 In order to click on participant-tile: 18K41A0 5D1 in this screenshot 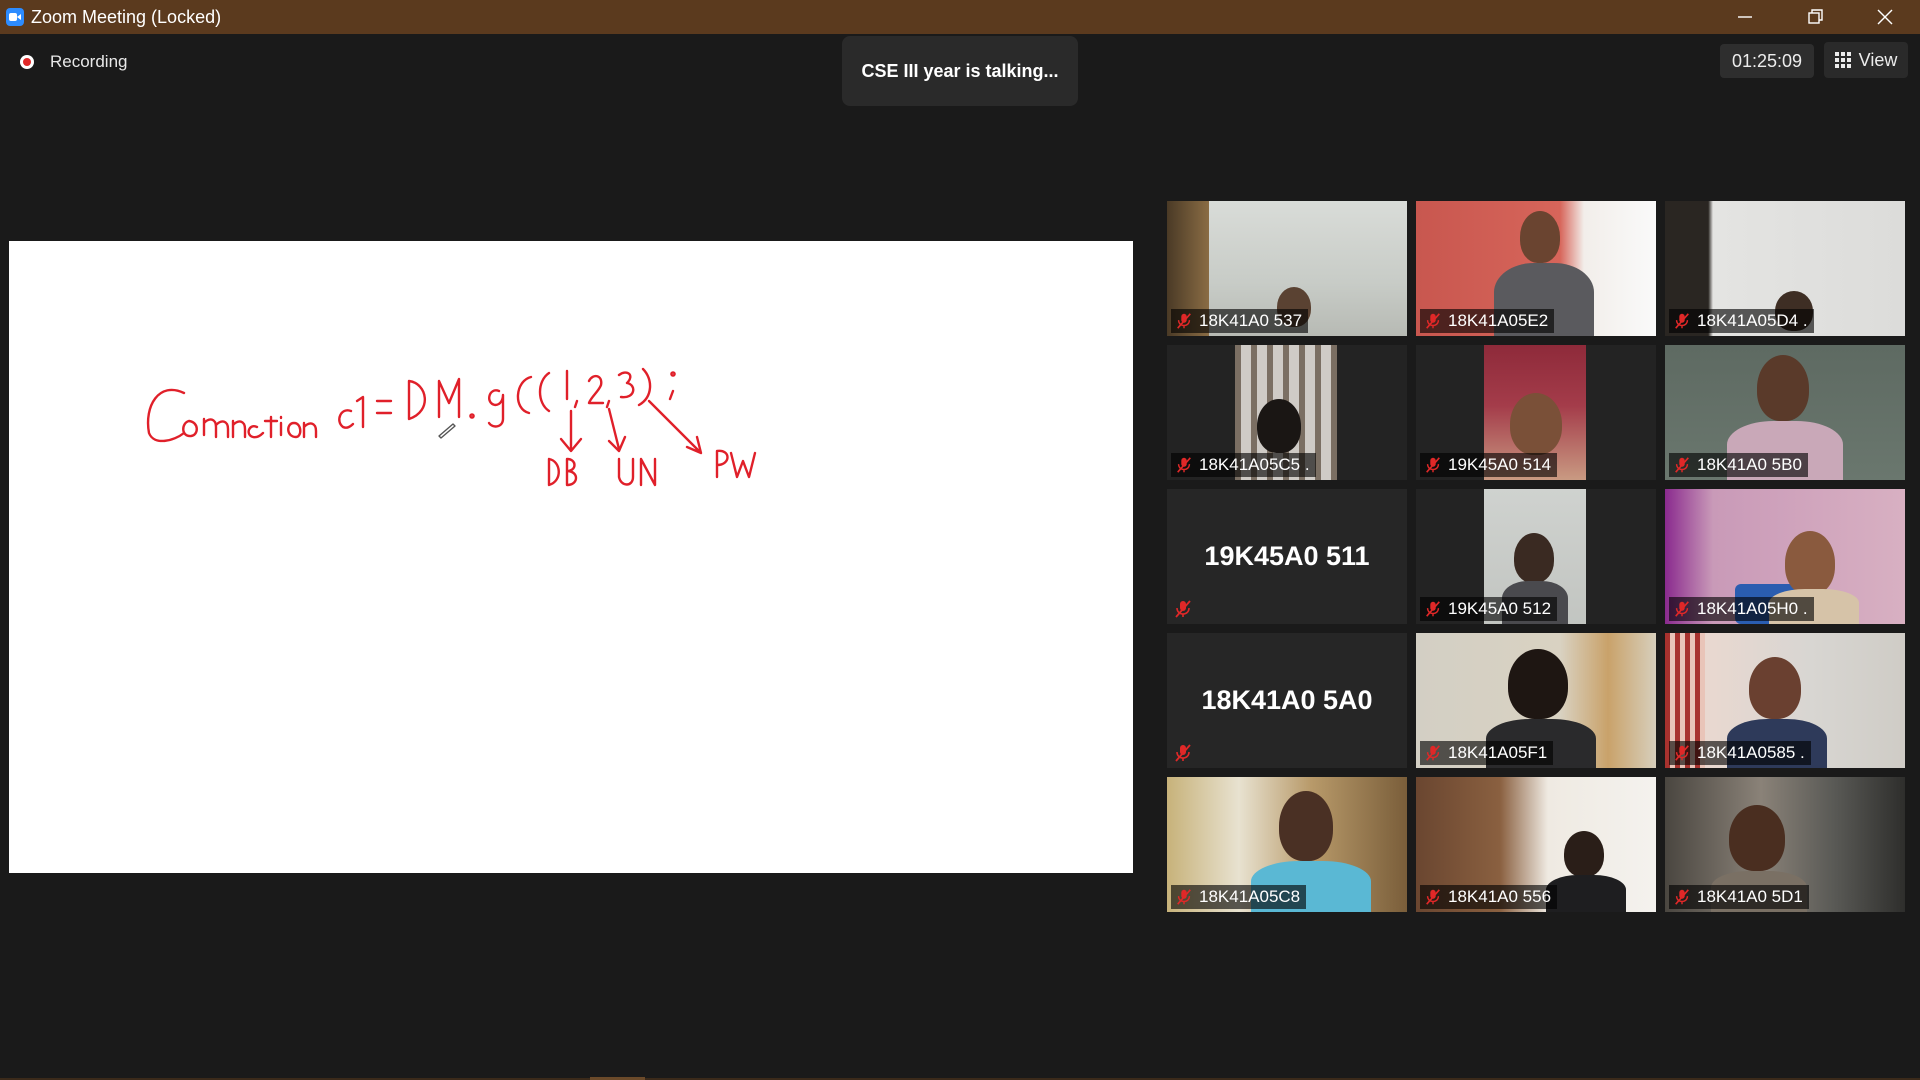, I will do `click(1785, 844)`.